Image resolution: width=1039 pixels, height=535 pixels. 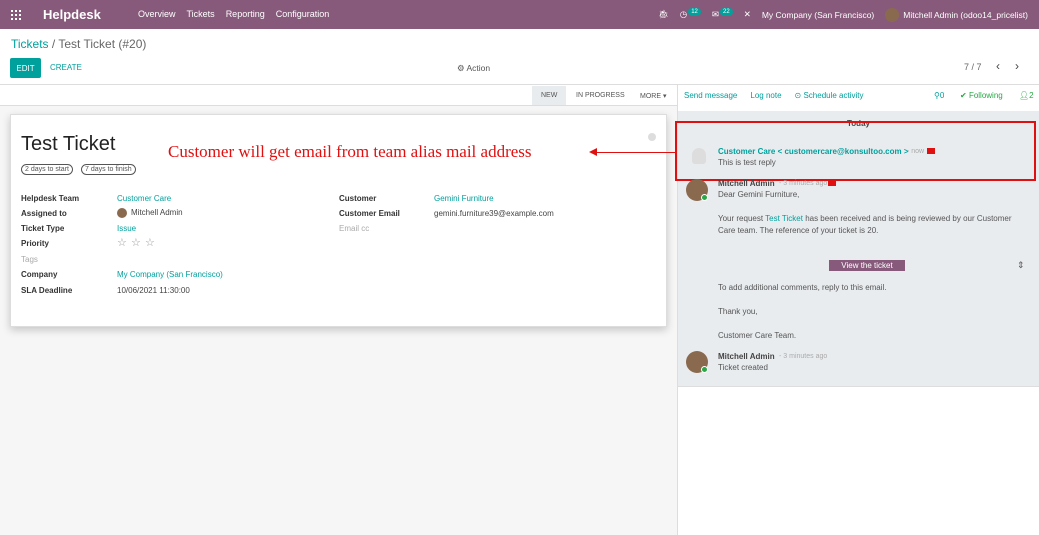 I want to click on message-line: Customer Care Team., so click(x=757, y=335).